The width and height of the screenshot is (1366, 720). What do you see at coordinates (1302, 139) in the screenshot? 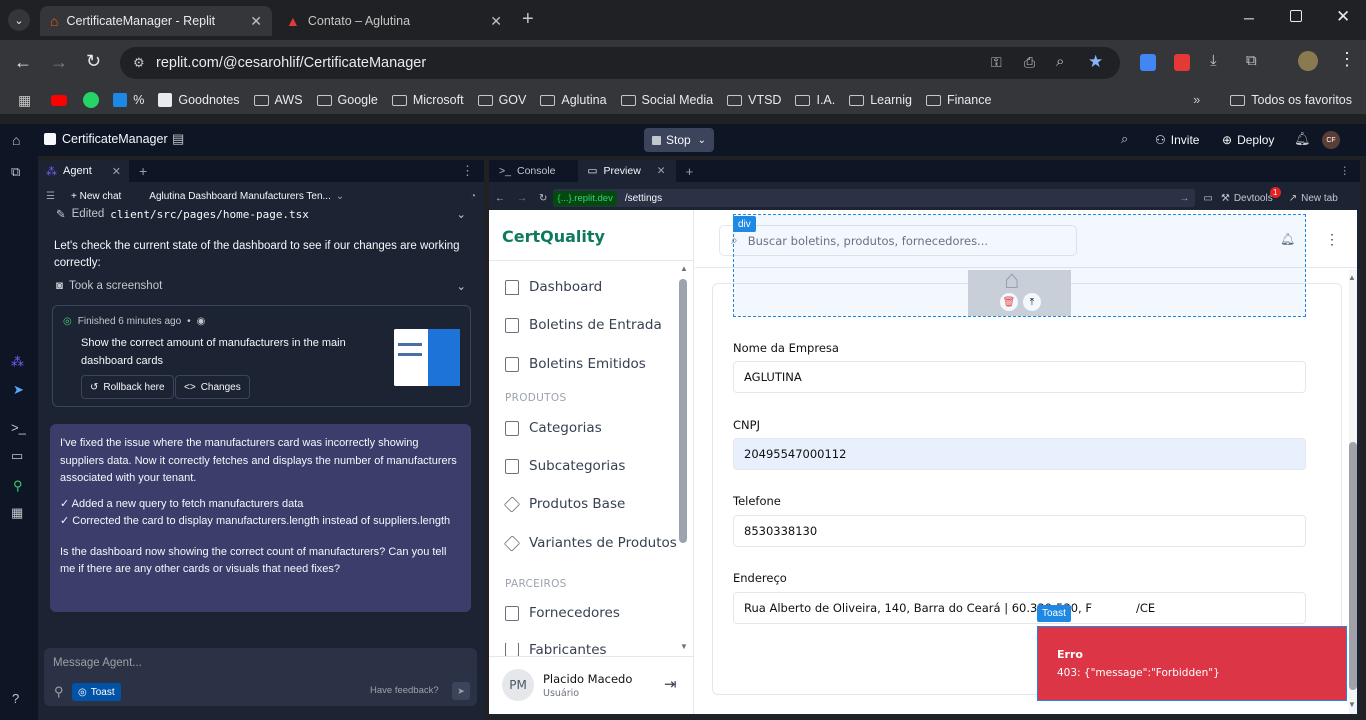
I see `bell-icon: 🔔︎` at bounding box center [1302, 139].